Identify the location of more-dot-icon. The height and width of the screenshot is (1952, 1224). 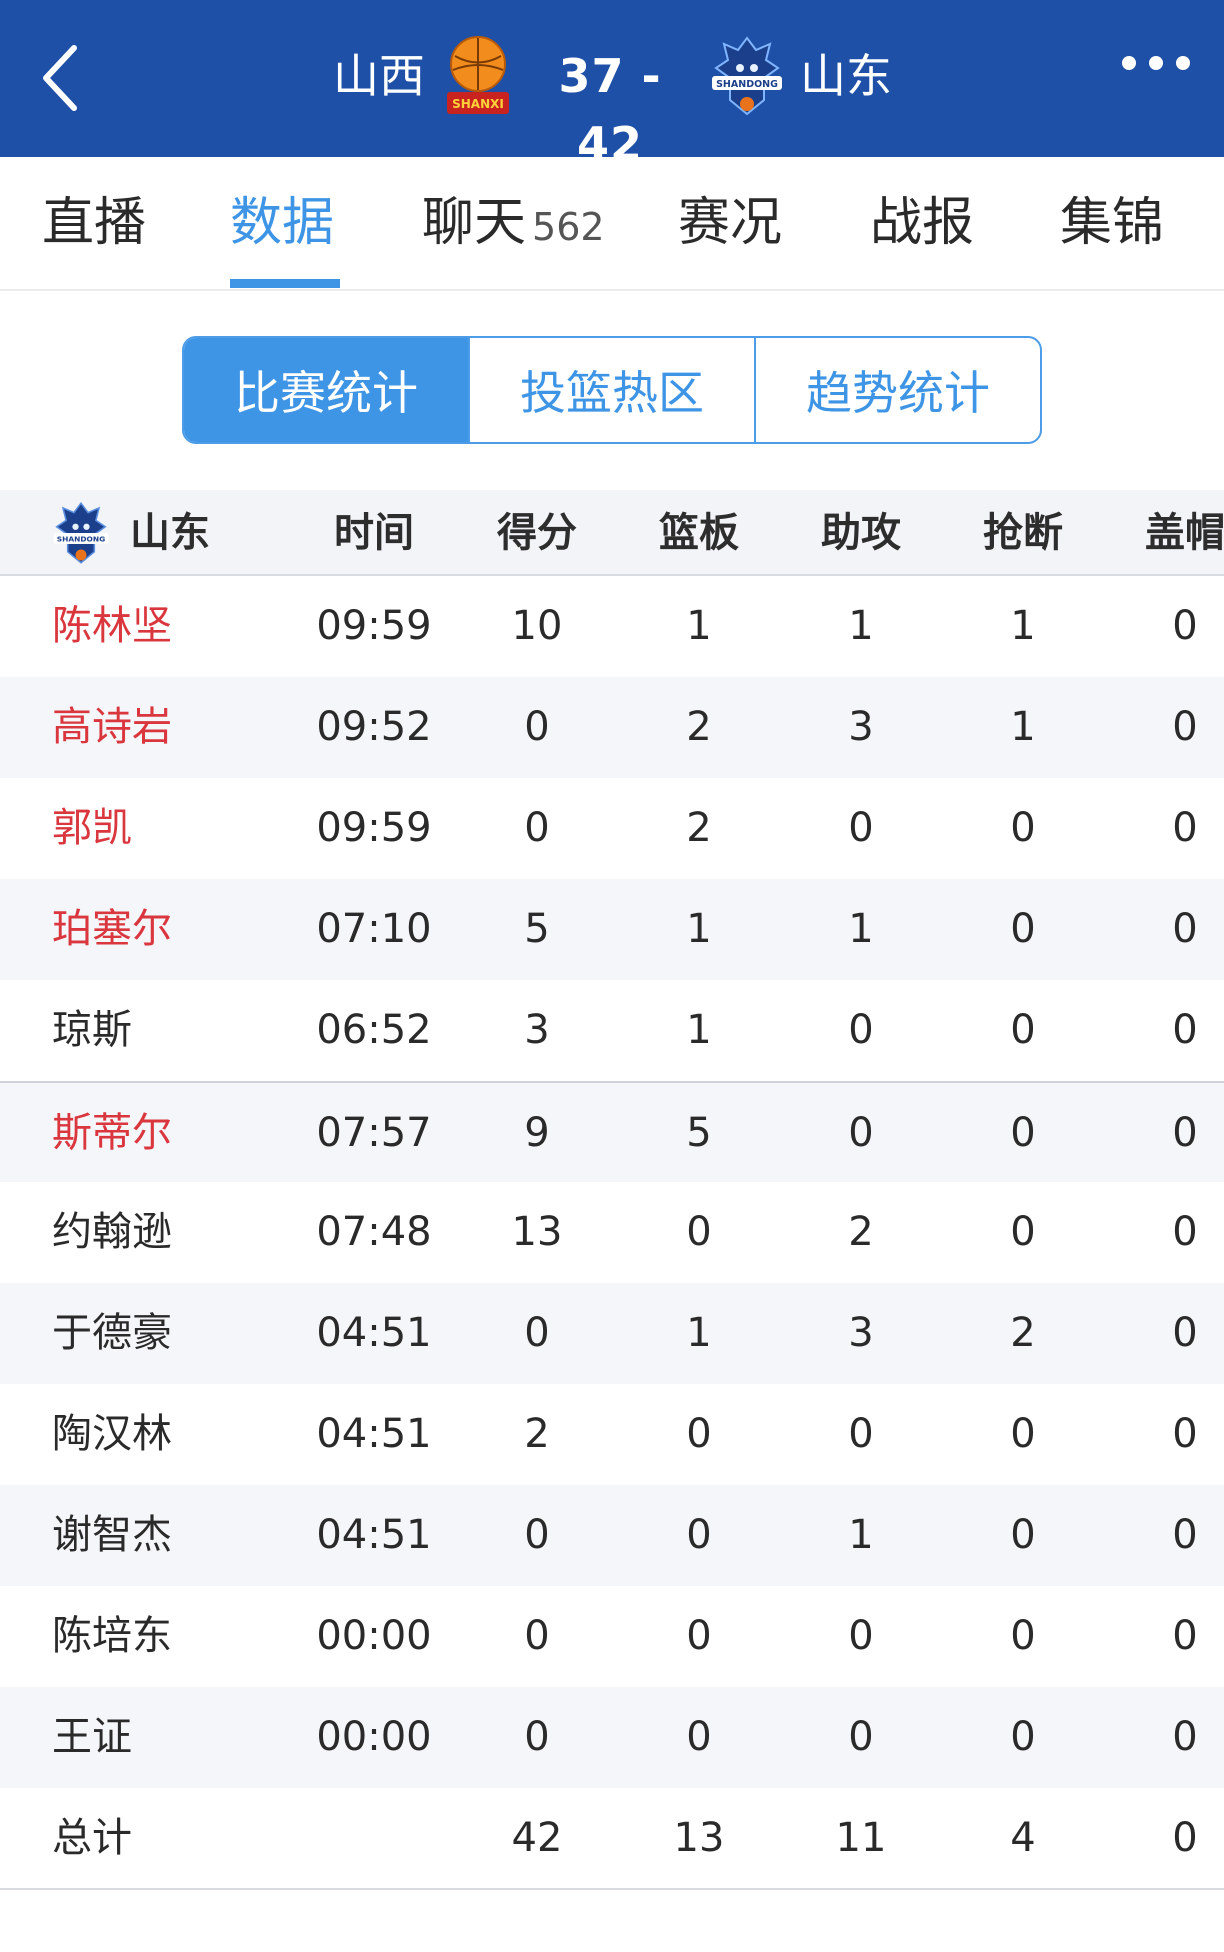
(1183, 63).